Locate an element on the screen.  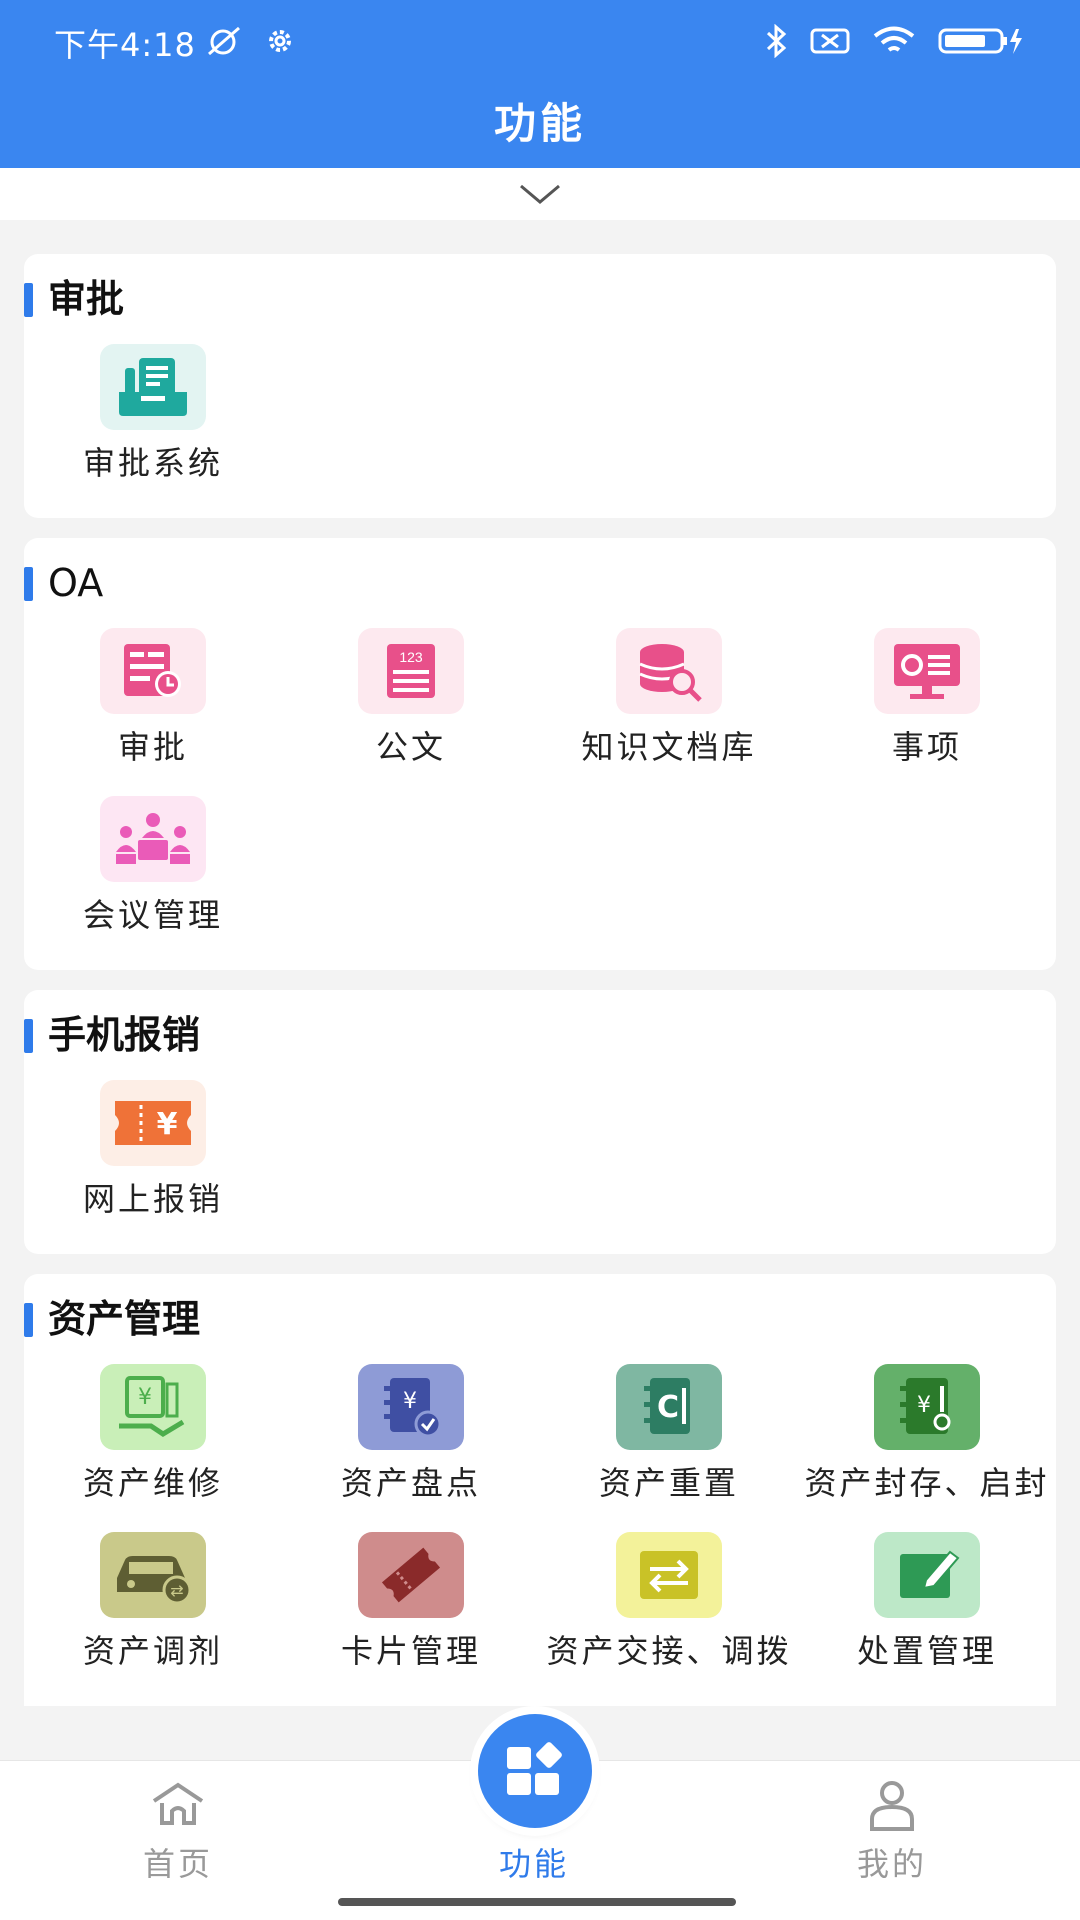
section-mobile-reimbursement: 手机报销 ¥ 网上报销 is located at coordinates (540, 1122).